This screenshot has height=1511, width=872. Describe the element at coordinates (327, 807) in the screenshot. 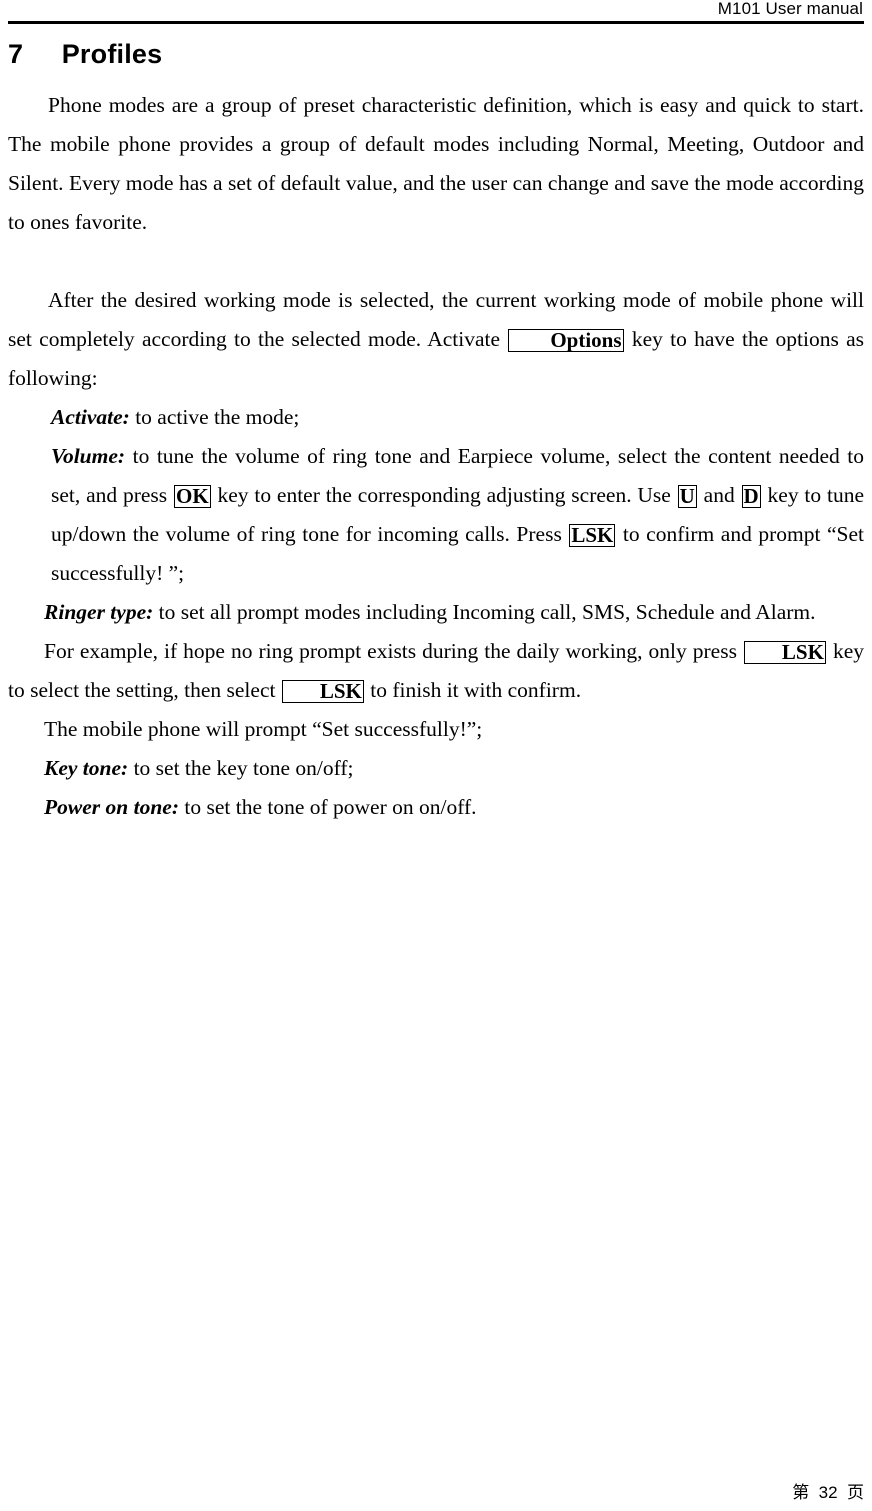

I see `option-power-on-tone-text: to set the tone of power on on/off.` at that location.